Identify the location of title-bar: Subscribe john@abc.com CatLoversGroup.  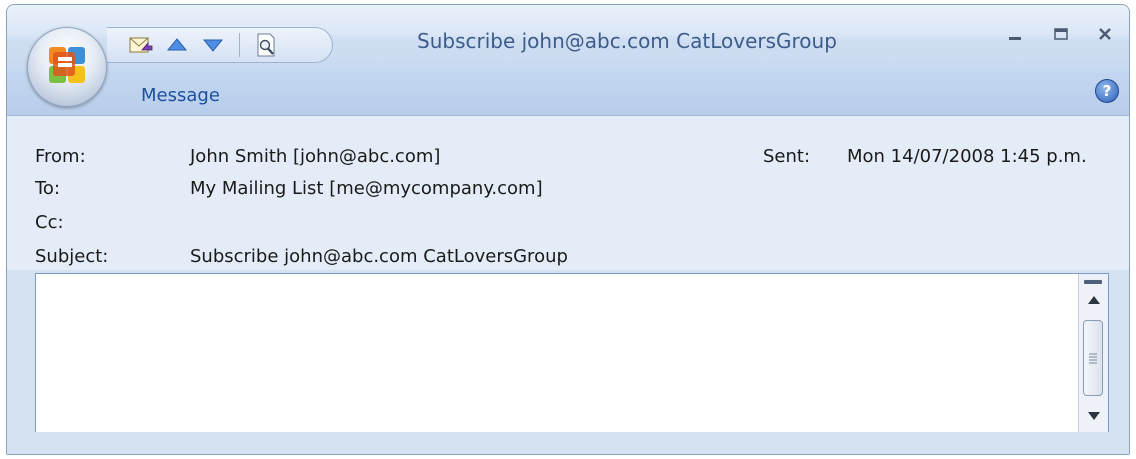
(568, 37).